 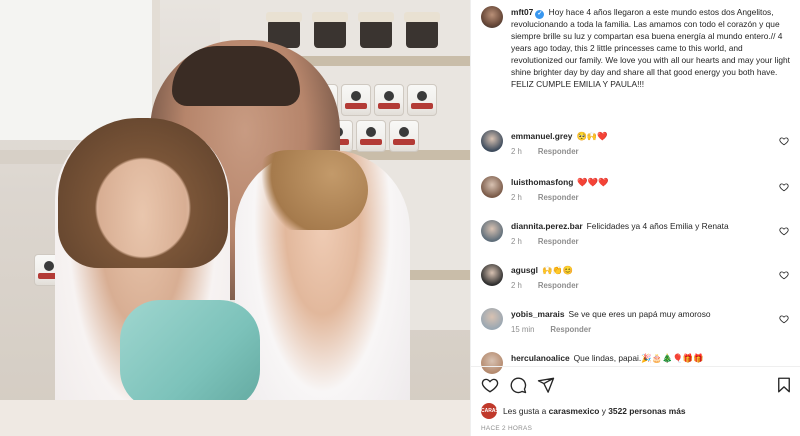 I want to click on comment-body: luisthomasfong ❤️❤️❤️ 2 h Responder, so click(x=639, y=190).